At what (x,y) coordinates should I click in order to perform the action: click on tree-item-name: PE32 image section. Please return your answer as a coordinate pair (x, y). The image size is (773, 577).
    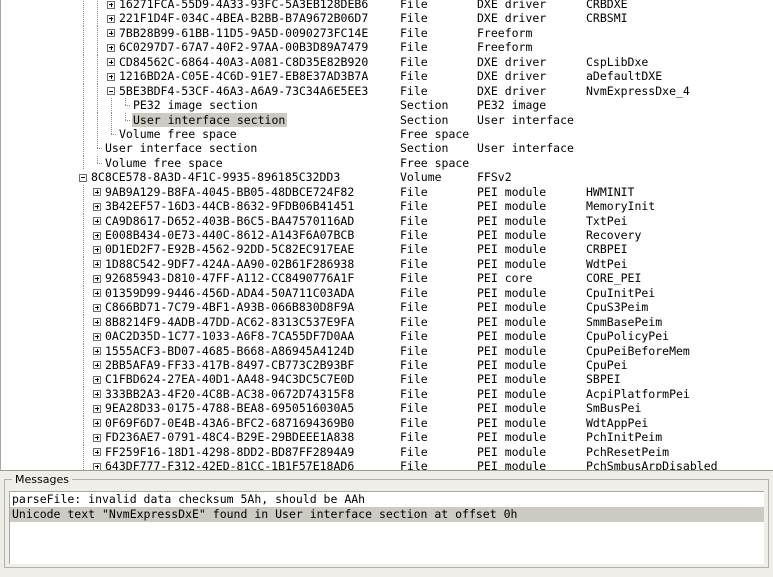
    Looking at the image, I should click on (195, 105).